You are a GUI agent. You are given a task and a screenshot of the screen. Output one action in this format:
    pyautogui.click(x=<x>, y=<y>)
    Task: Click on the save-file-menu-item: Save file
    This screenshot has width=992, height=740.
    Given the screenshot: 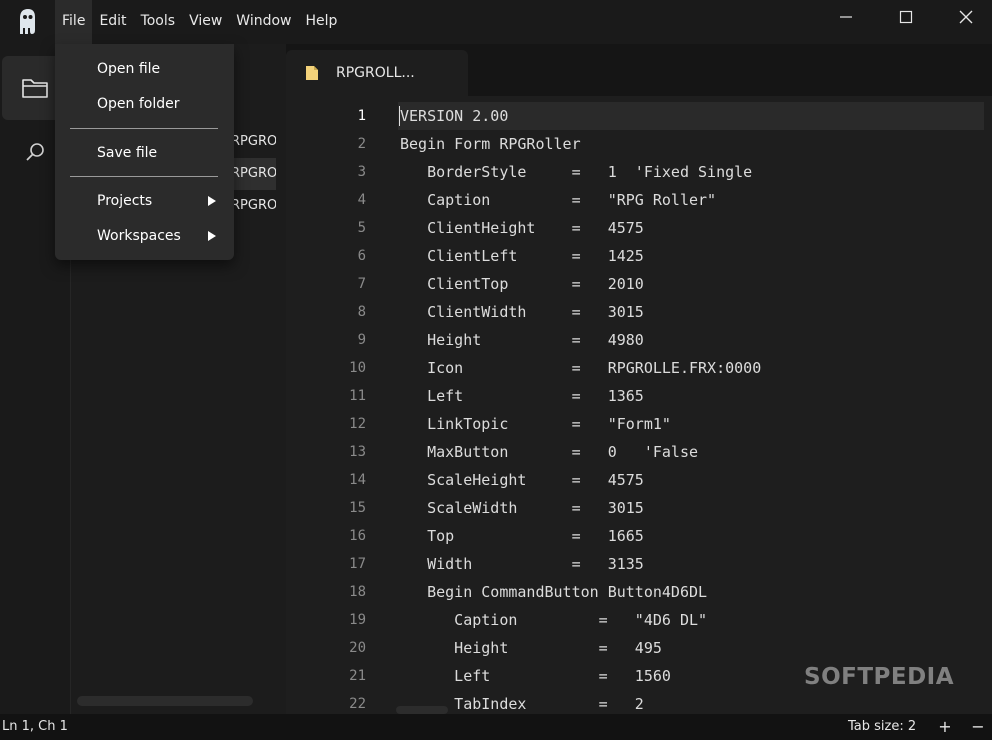 What is the action you would take?
    pyautogui.click(x=144, y=153)
    